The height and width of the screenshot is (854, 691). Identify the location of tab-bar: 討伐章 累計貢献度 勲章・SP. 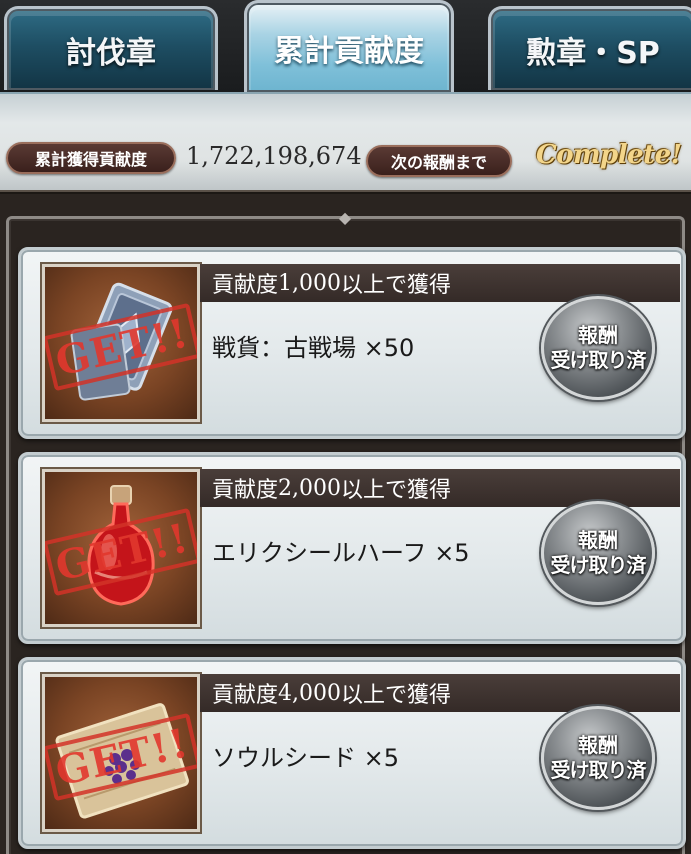
(345, 46).